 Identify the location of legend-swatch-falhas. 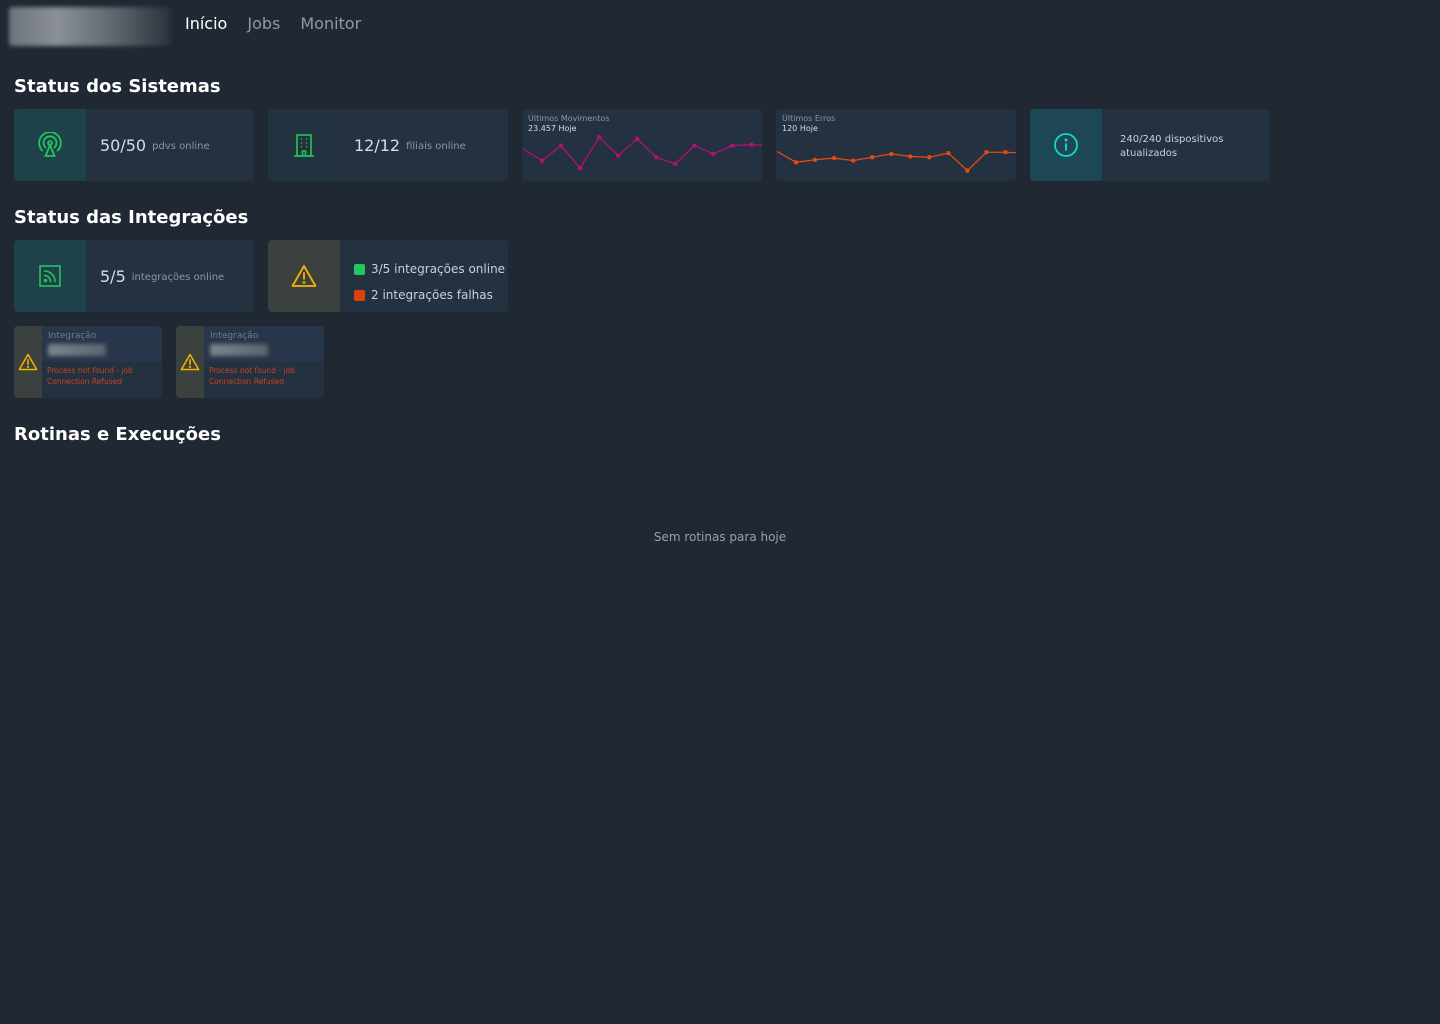
(359, 295).